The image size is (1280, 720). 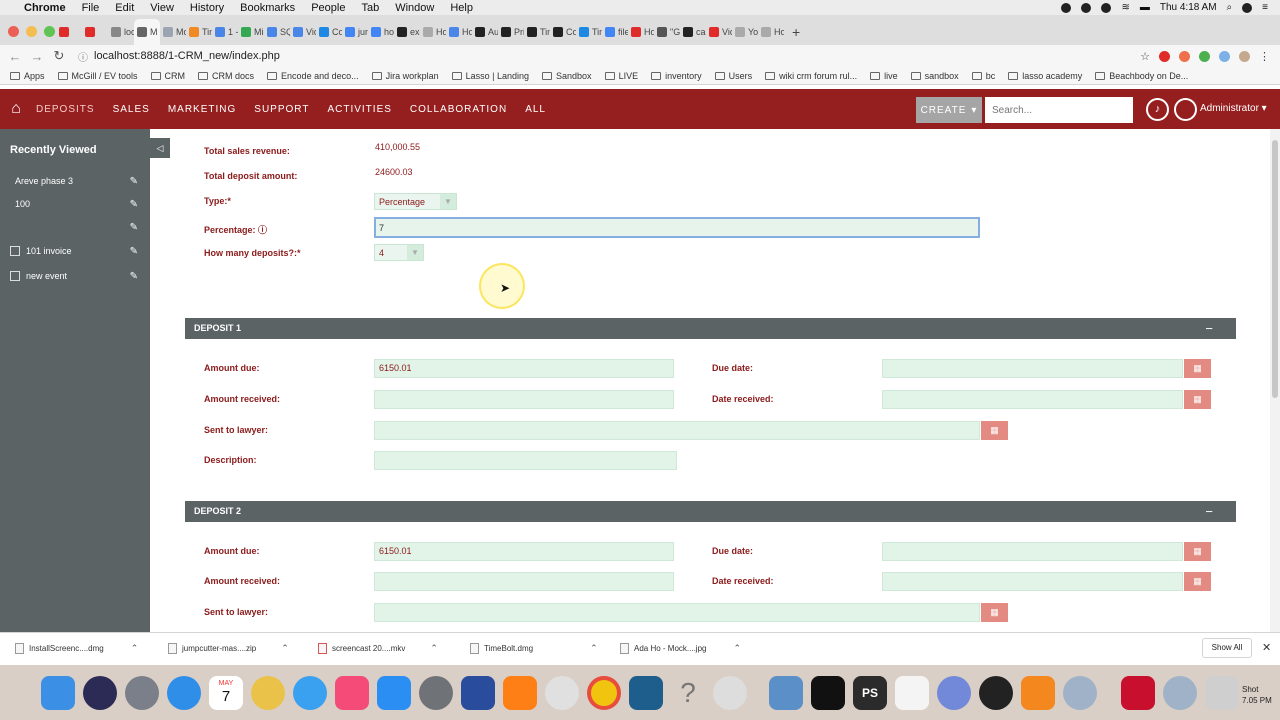 What do you see at coordinates (394, 693) in the screenshot?
I see `app-store-icon` at bounding box center [394, 693].